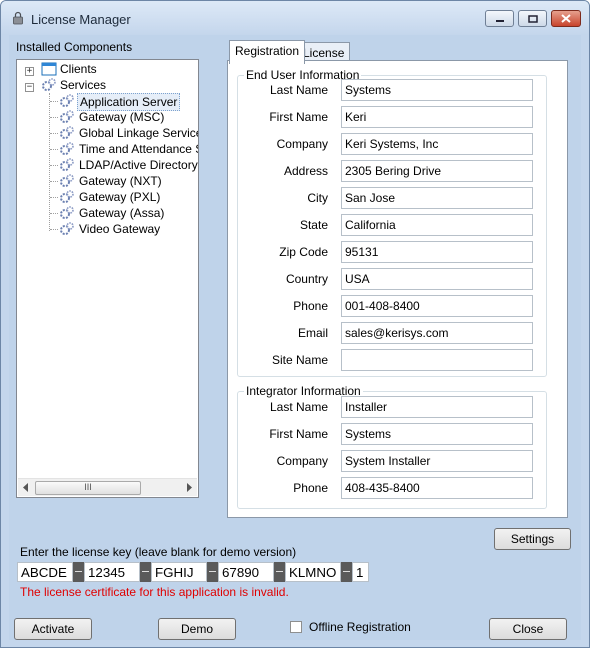 Image resolution: width=590 pixels, height=648 pixels. I want to click on app-lock-icon, so click(18, 18).